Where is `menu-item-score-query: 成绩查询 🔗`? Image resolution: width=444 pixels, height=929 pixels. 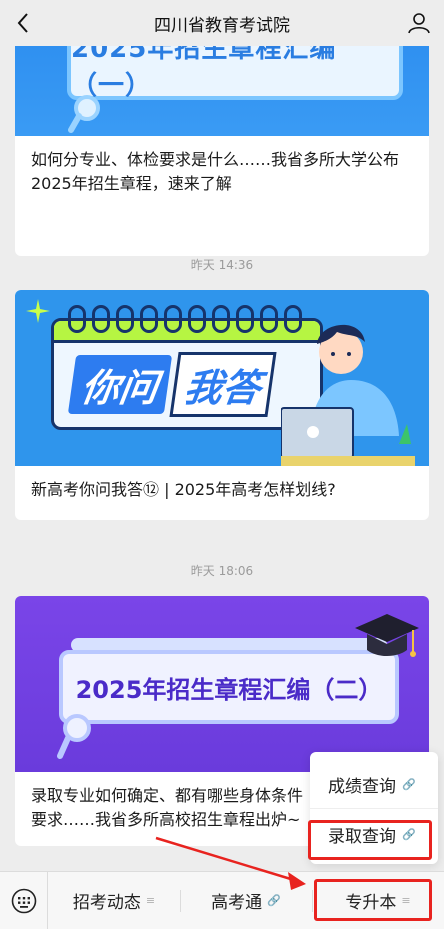
menu-item-score-query: 成绩查询 🔗 is located at coordinates (374, 784).